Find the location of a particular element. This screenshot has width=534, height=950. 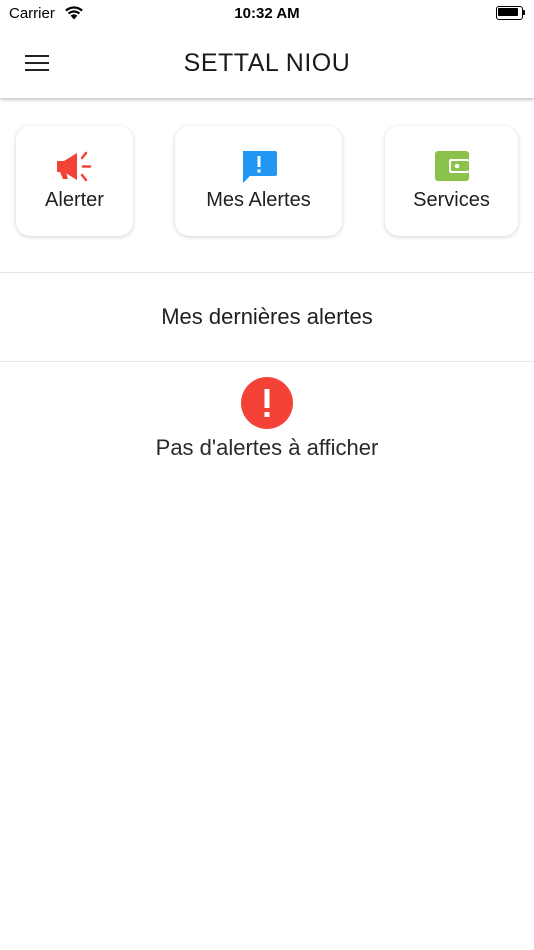

app-bar: SETTAL NIOU is located at coordinates (267, 63).